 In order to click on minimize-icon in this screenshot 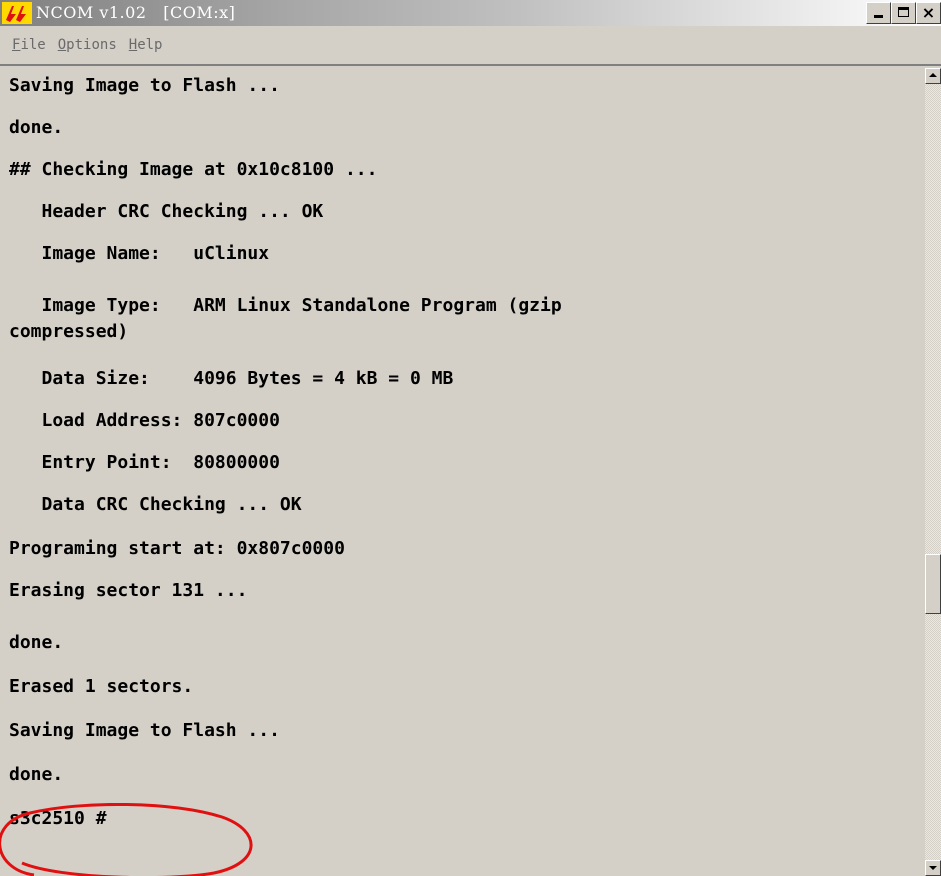, I will do `click(878, 13)`.